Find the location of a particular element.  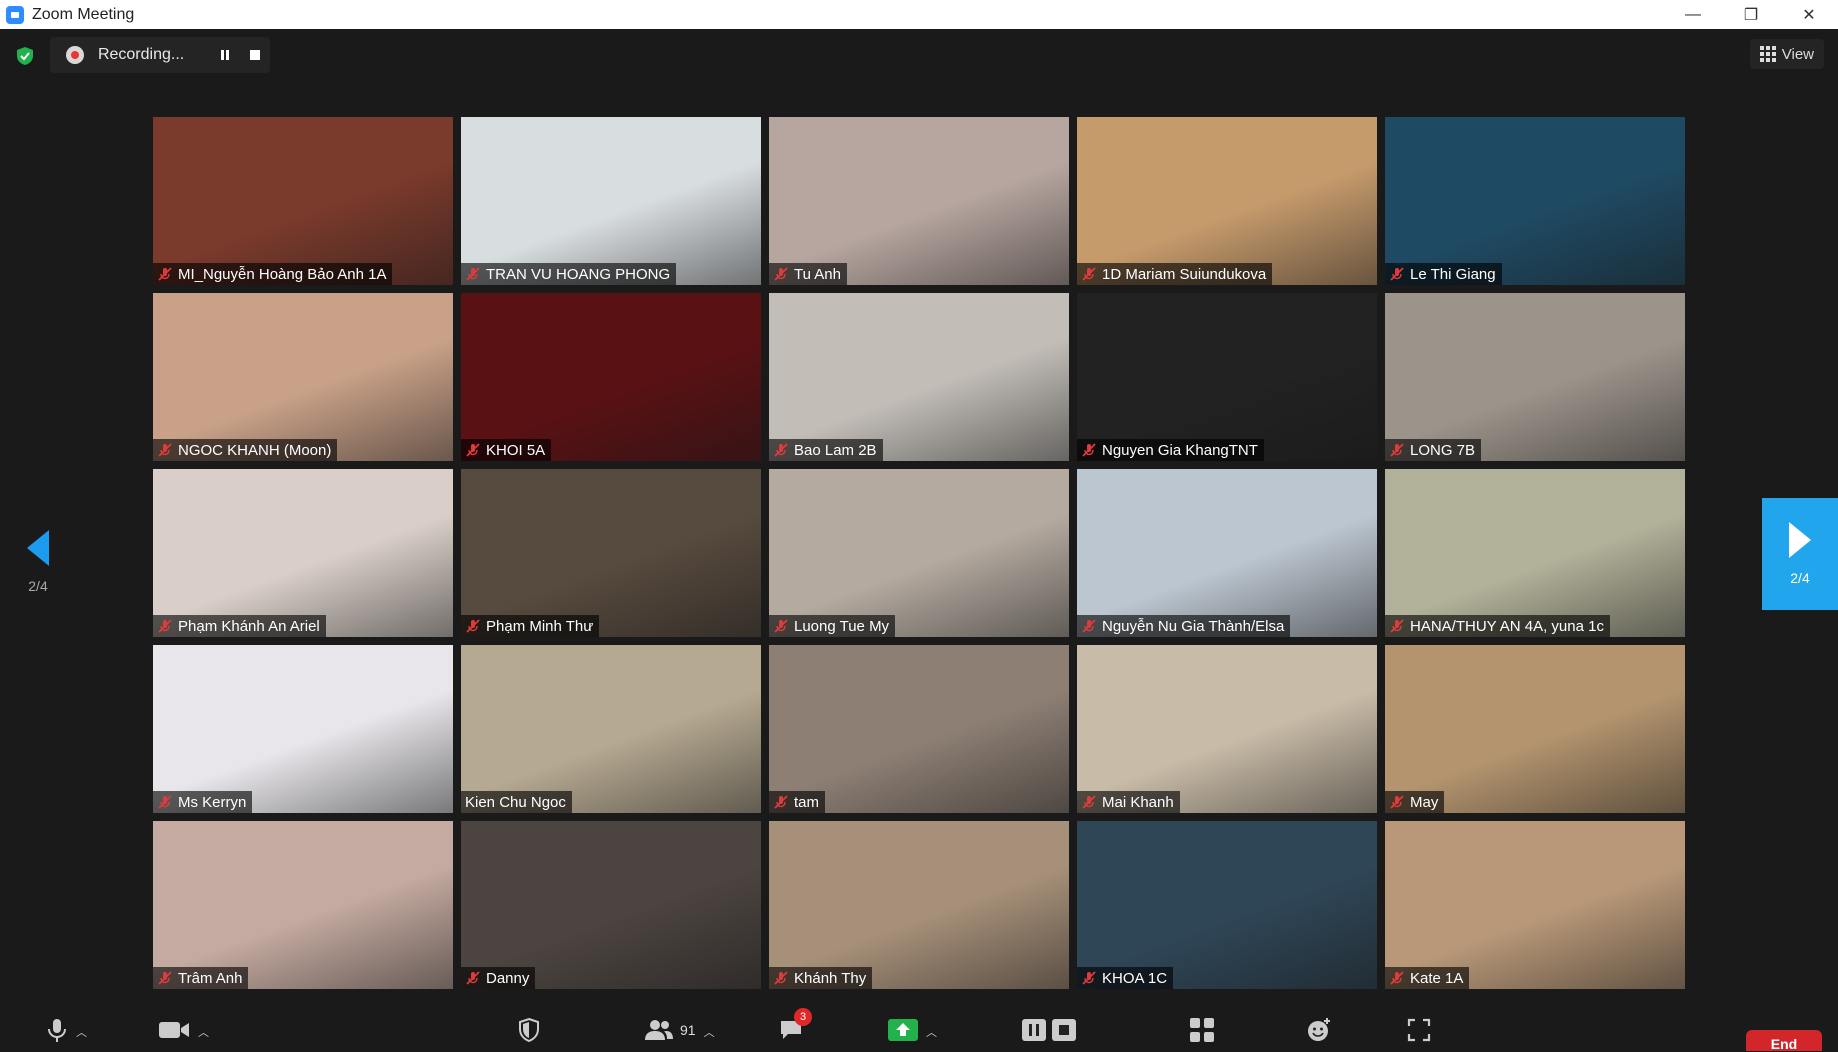

participant-name-label: NGOC KHANH (Moon) is located at coordinates (245, 450).